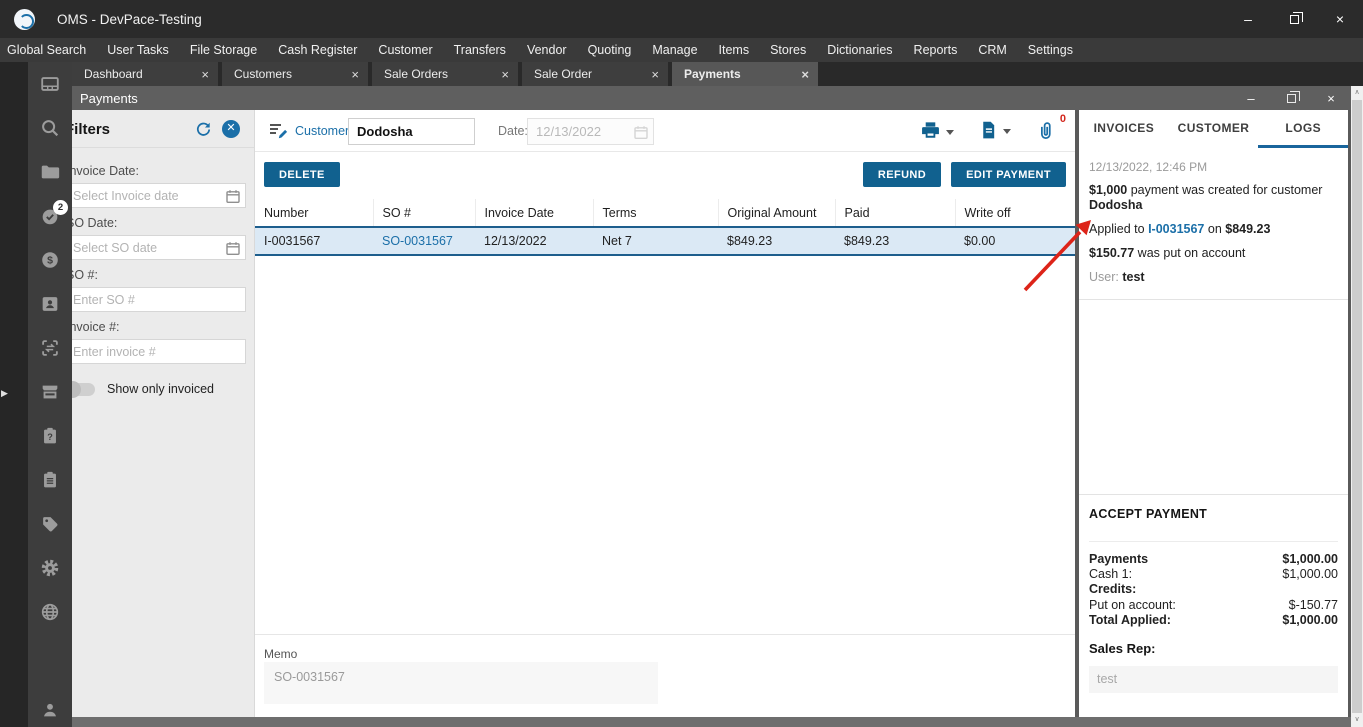 The height and width of the screenshot is (727, 1363). What do you see at coordinates (314, 213) in the screenshot?
I see `col-number: Number` at bounding box center [314, 213].